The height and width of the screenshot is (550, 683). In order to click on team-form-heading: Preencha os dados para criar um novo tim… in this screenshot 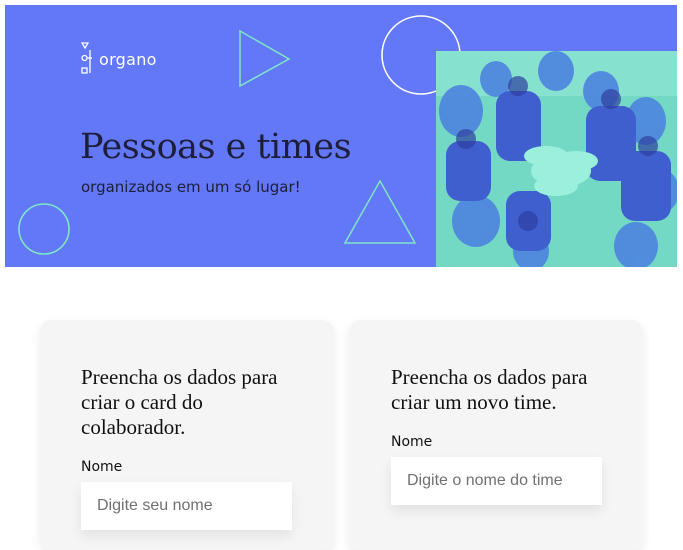, I will do `click(489, 390)`.